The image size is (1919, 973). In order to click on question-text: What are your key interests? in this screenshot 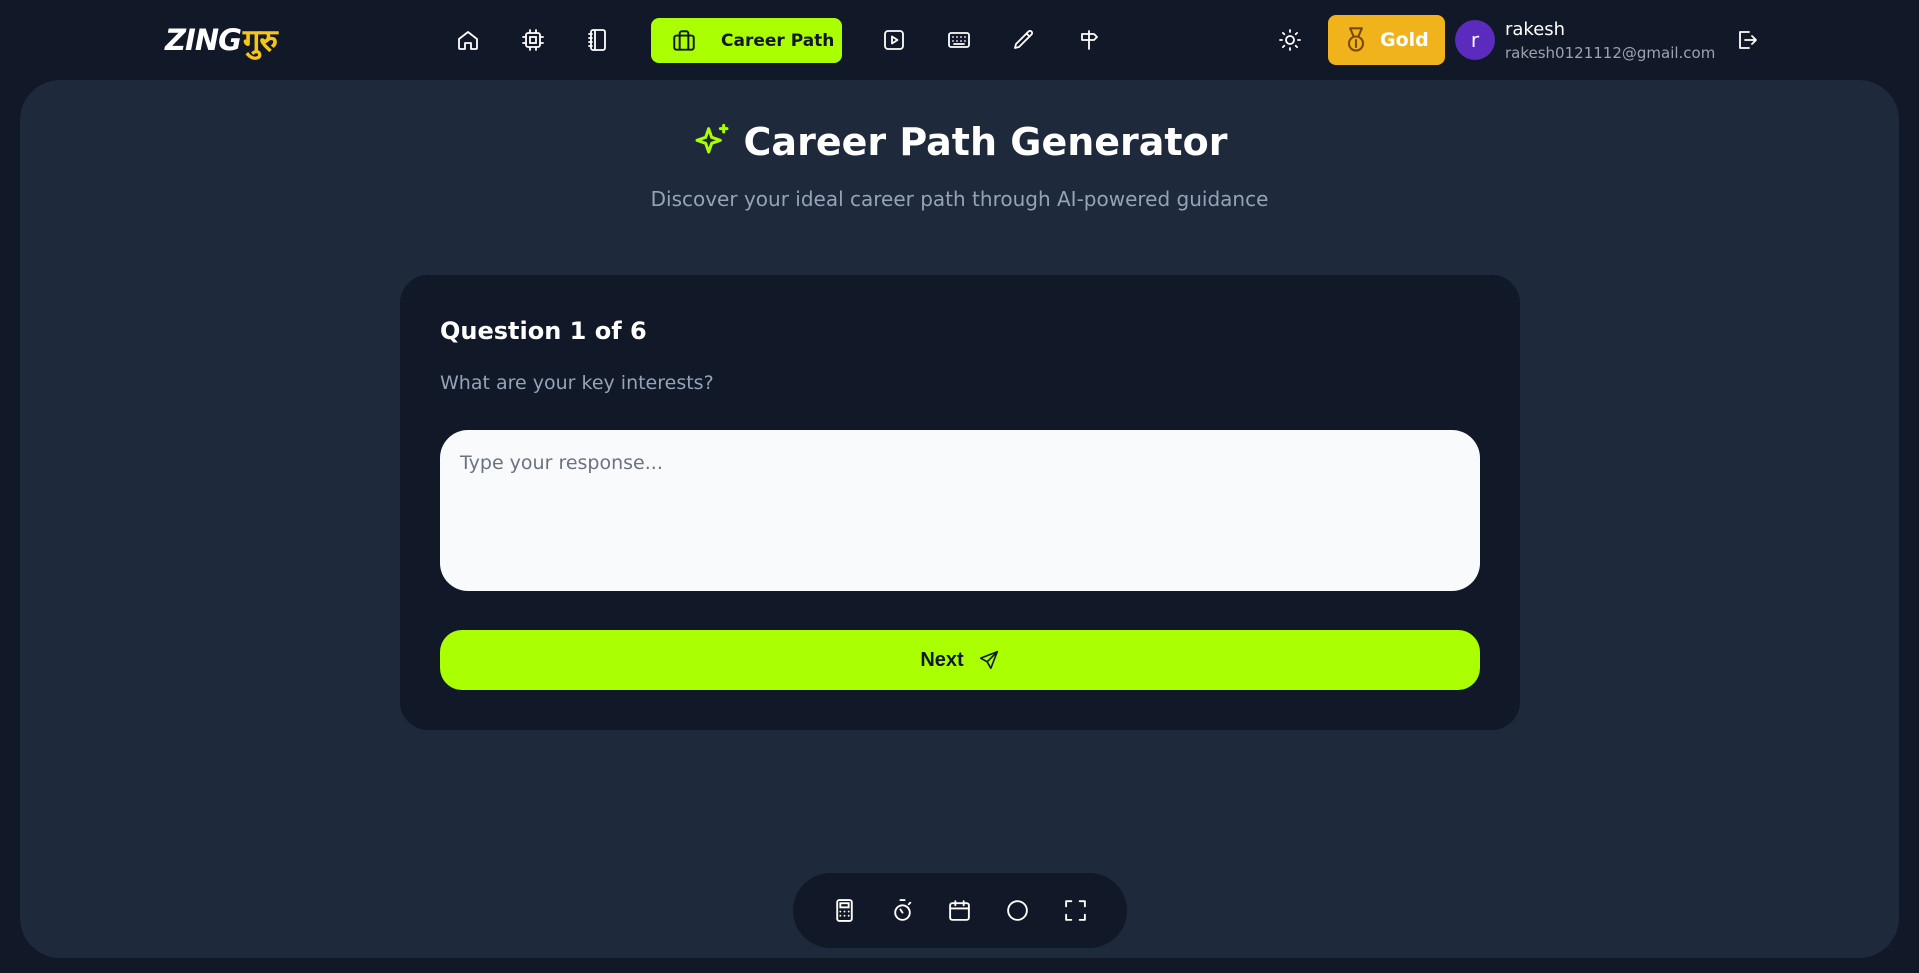, I will do `click(577, 383)`.